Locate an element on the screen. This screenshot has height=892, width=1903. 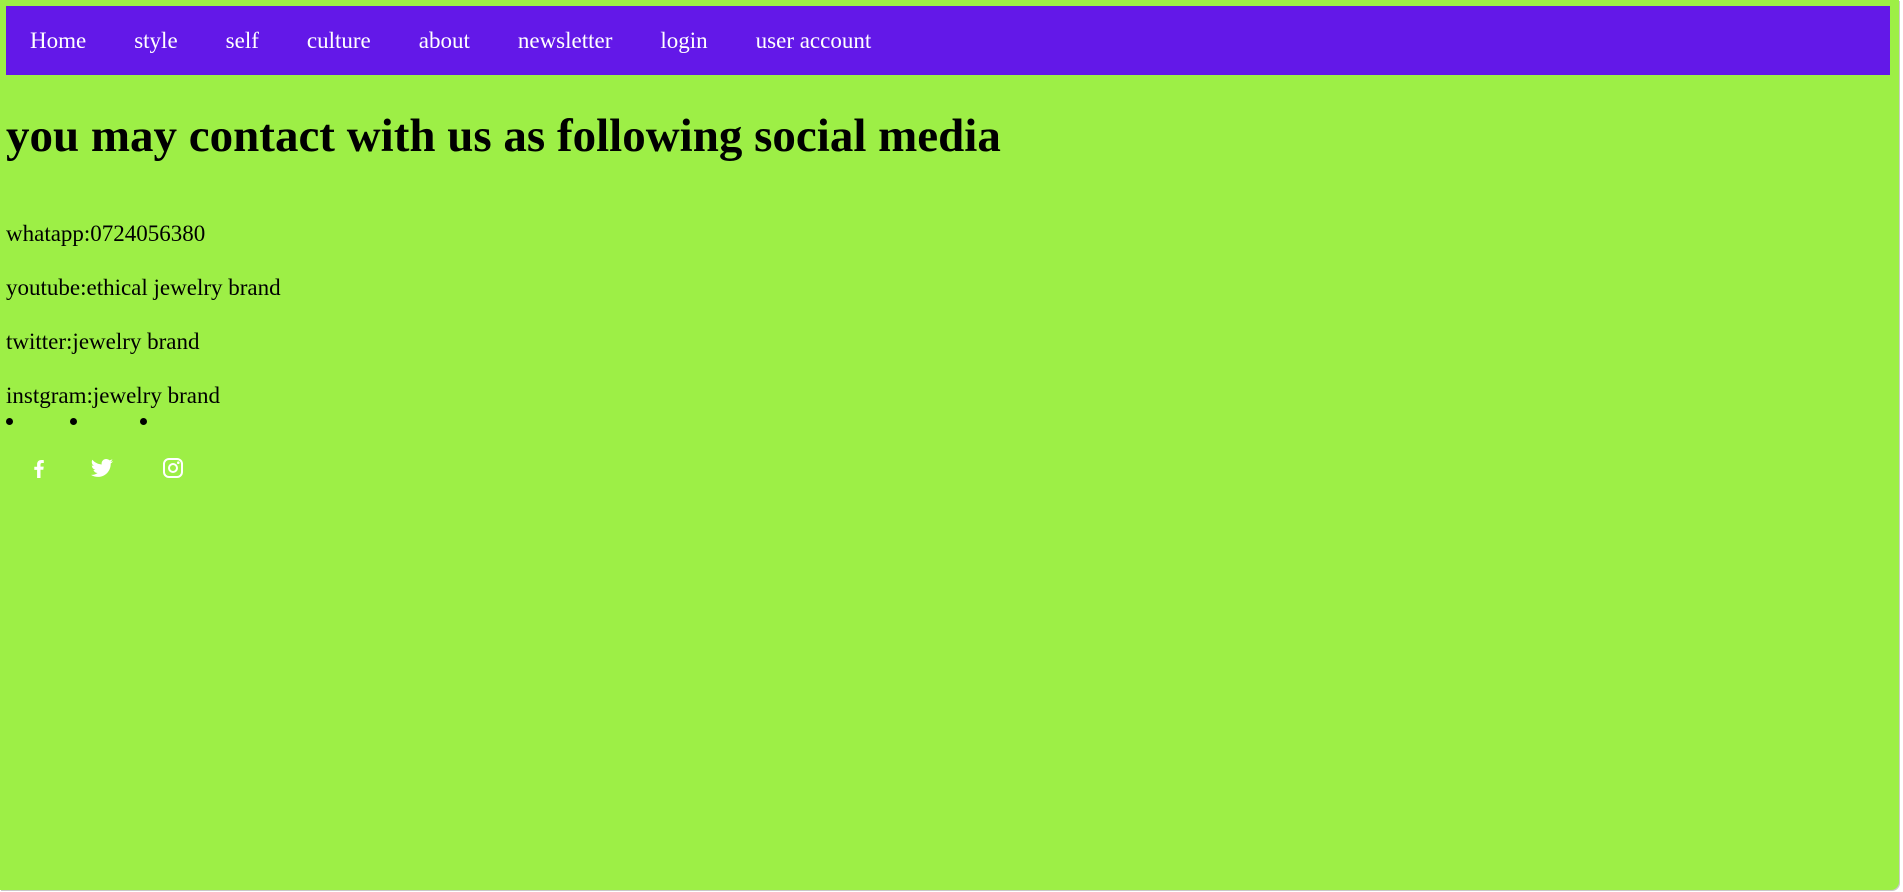
instagram-icon is located at coordinates (173, 468).